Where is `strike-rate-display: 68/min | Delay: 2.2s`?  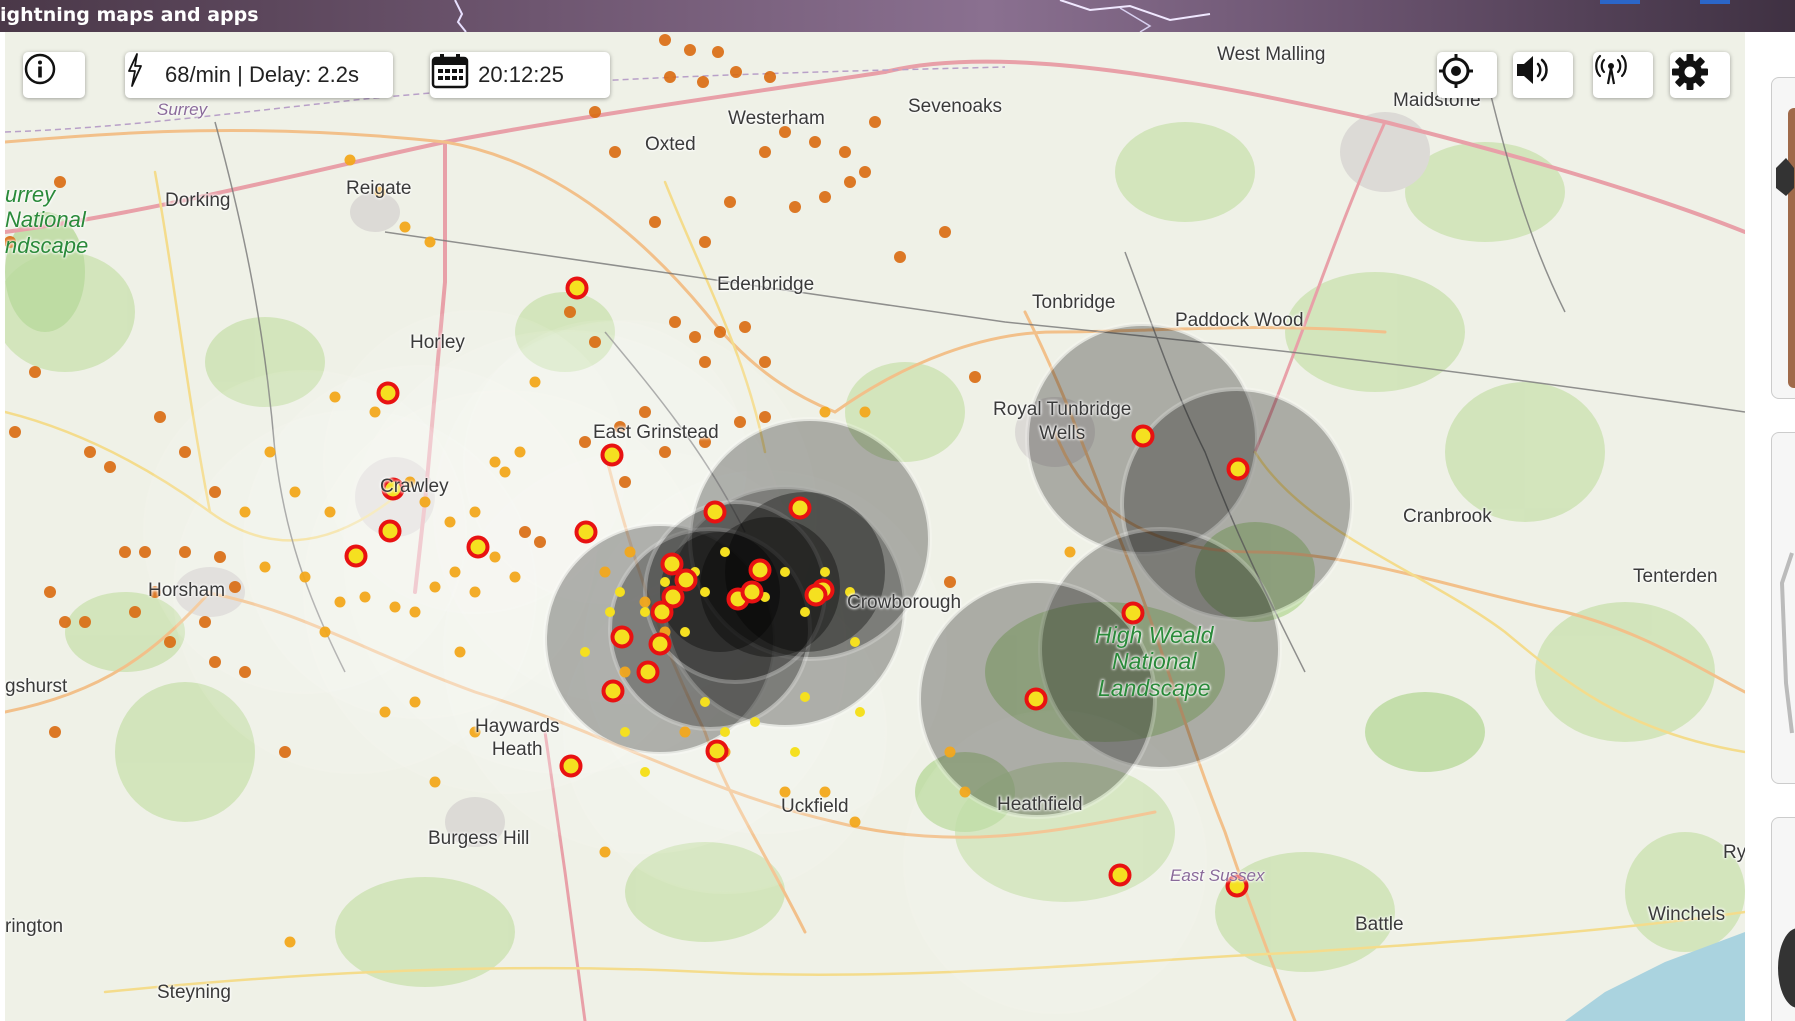 strike-rate-display: 68/min | Delay: 2.2s is located at coordinates (259, 75).